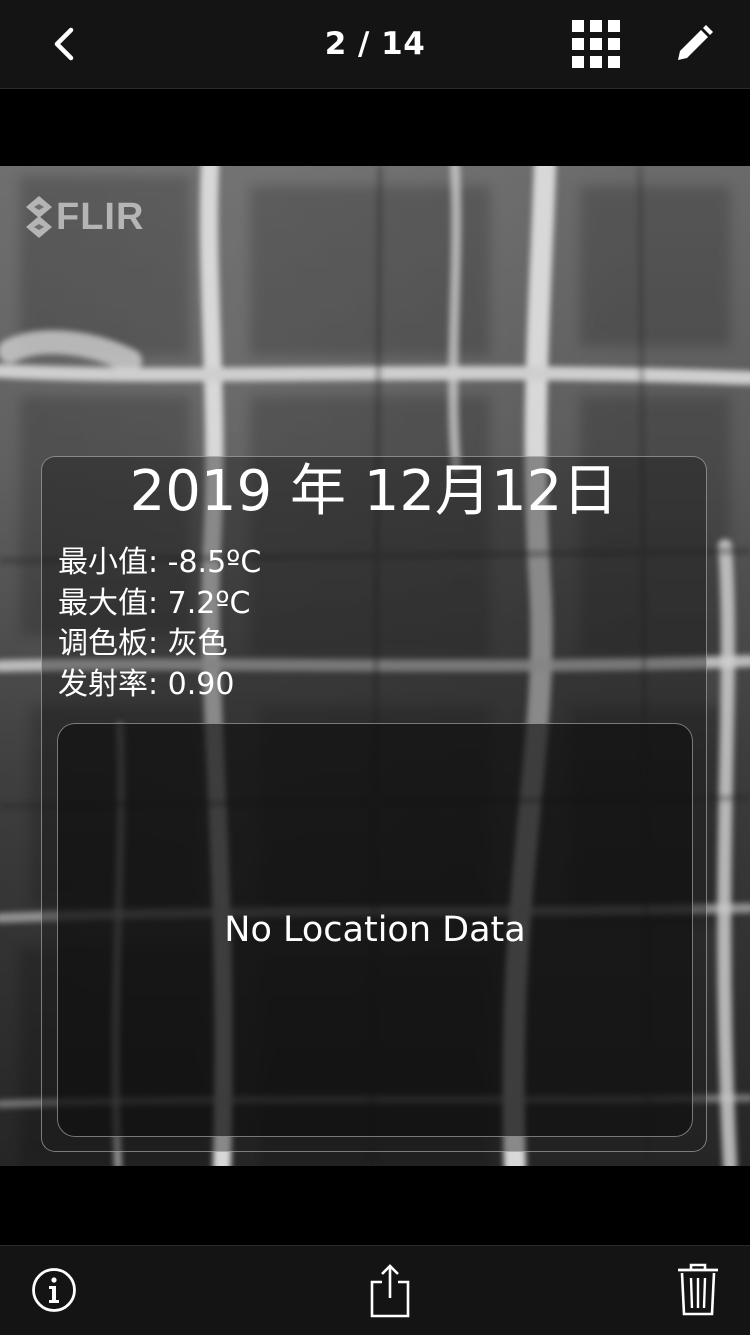  I want to click on grid-icon, so click(596, 44).